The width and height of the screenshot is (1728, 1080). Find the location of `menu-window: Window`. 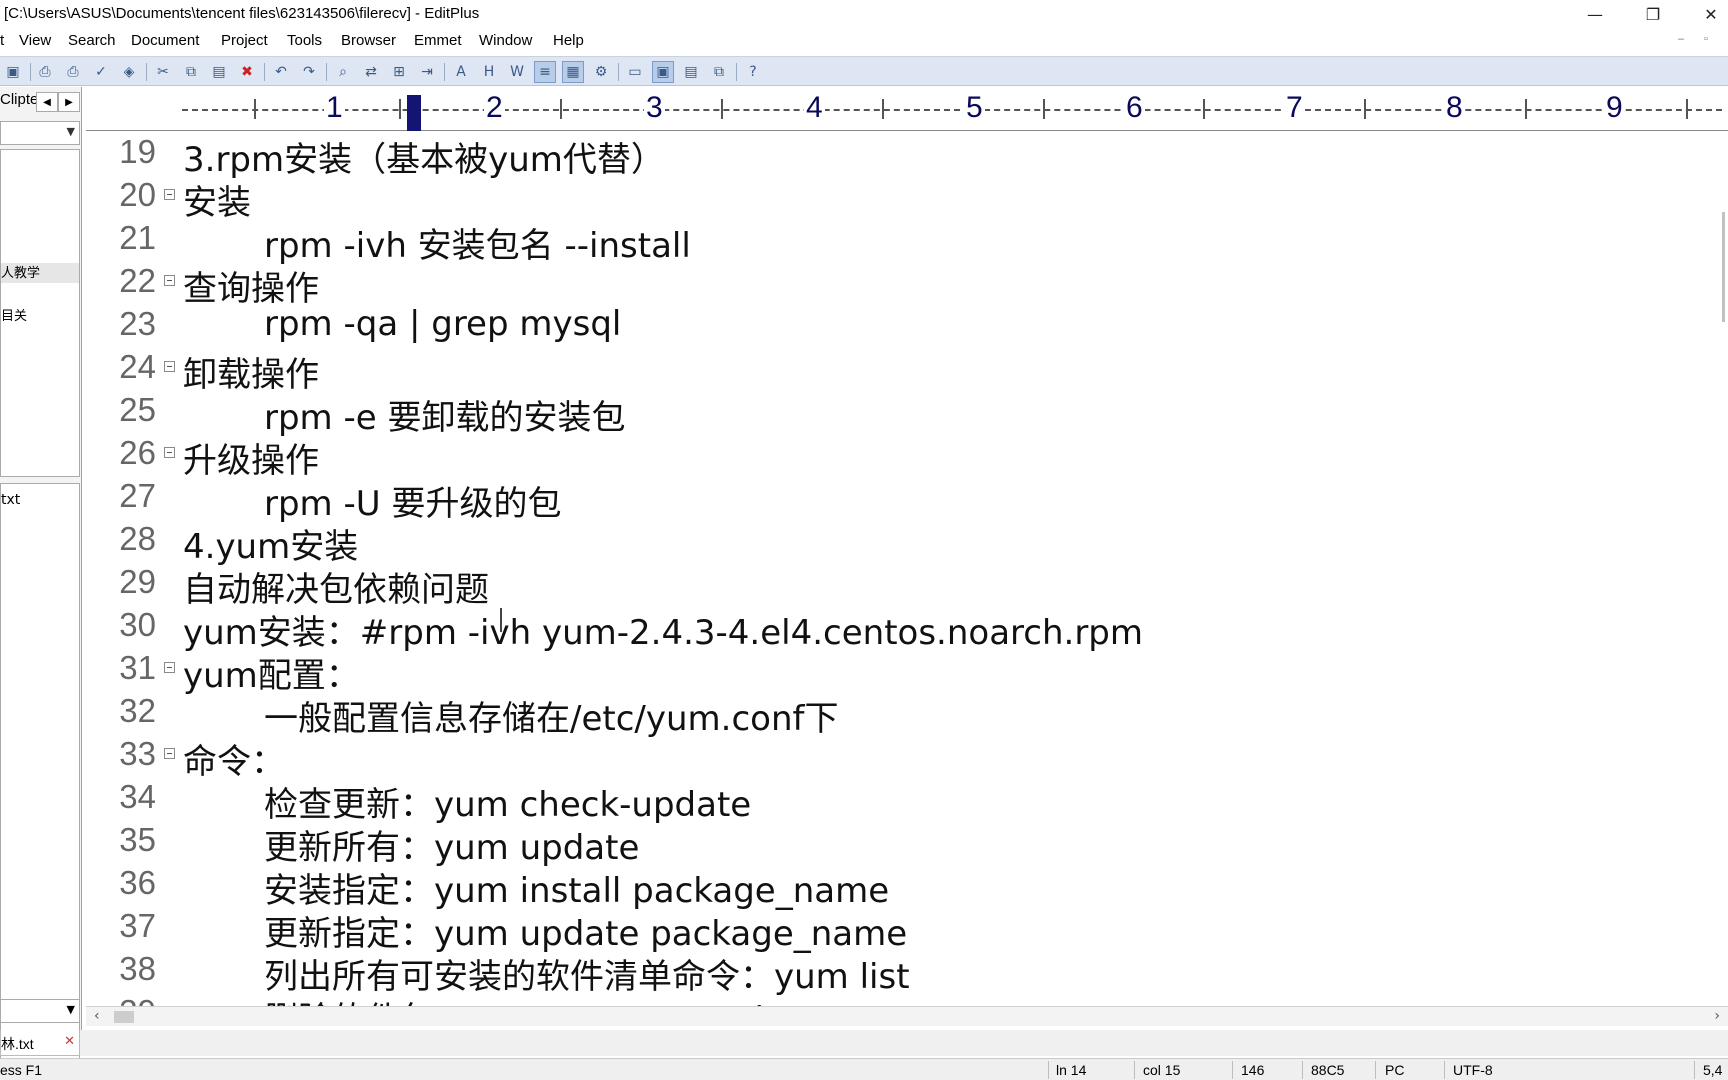

menu-window: Window is located at coordinates (505, 40).